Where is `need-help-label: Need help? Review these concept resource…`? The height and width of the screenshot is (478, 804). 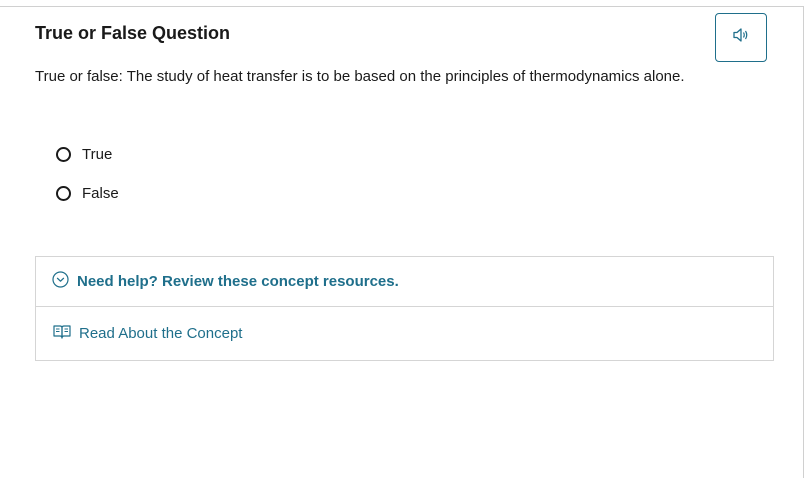
need-help-label: Need help? Review these concept resource… is located at coordinates (238, 281).